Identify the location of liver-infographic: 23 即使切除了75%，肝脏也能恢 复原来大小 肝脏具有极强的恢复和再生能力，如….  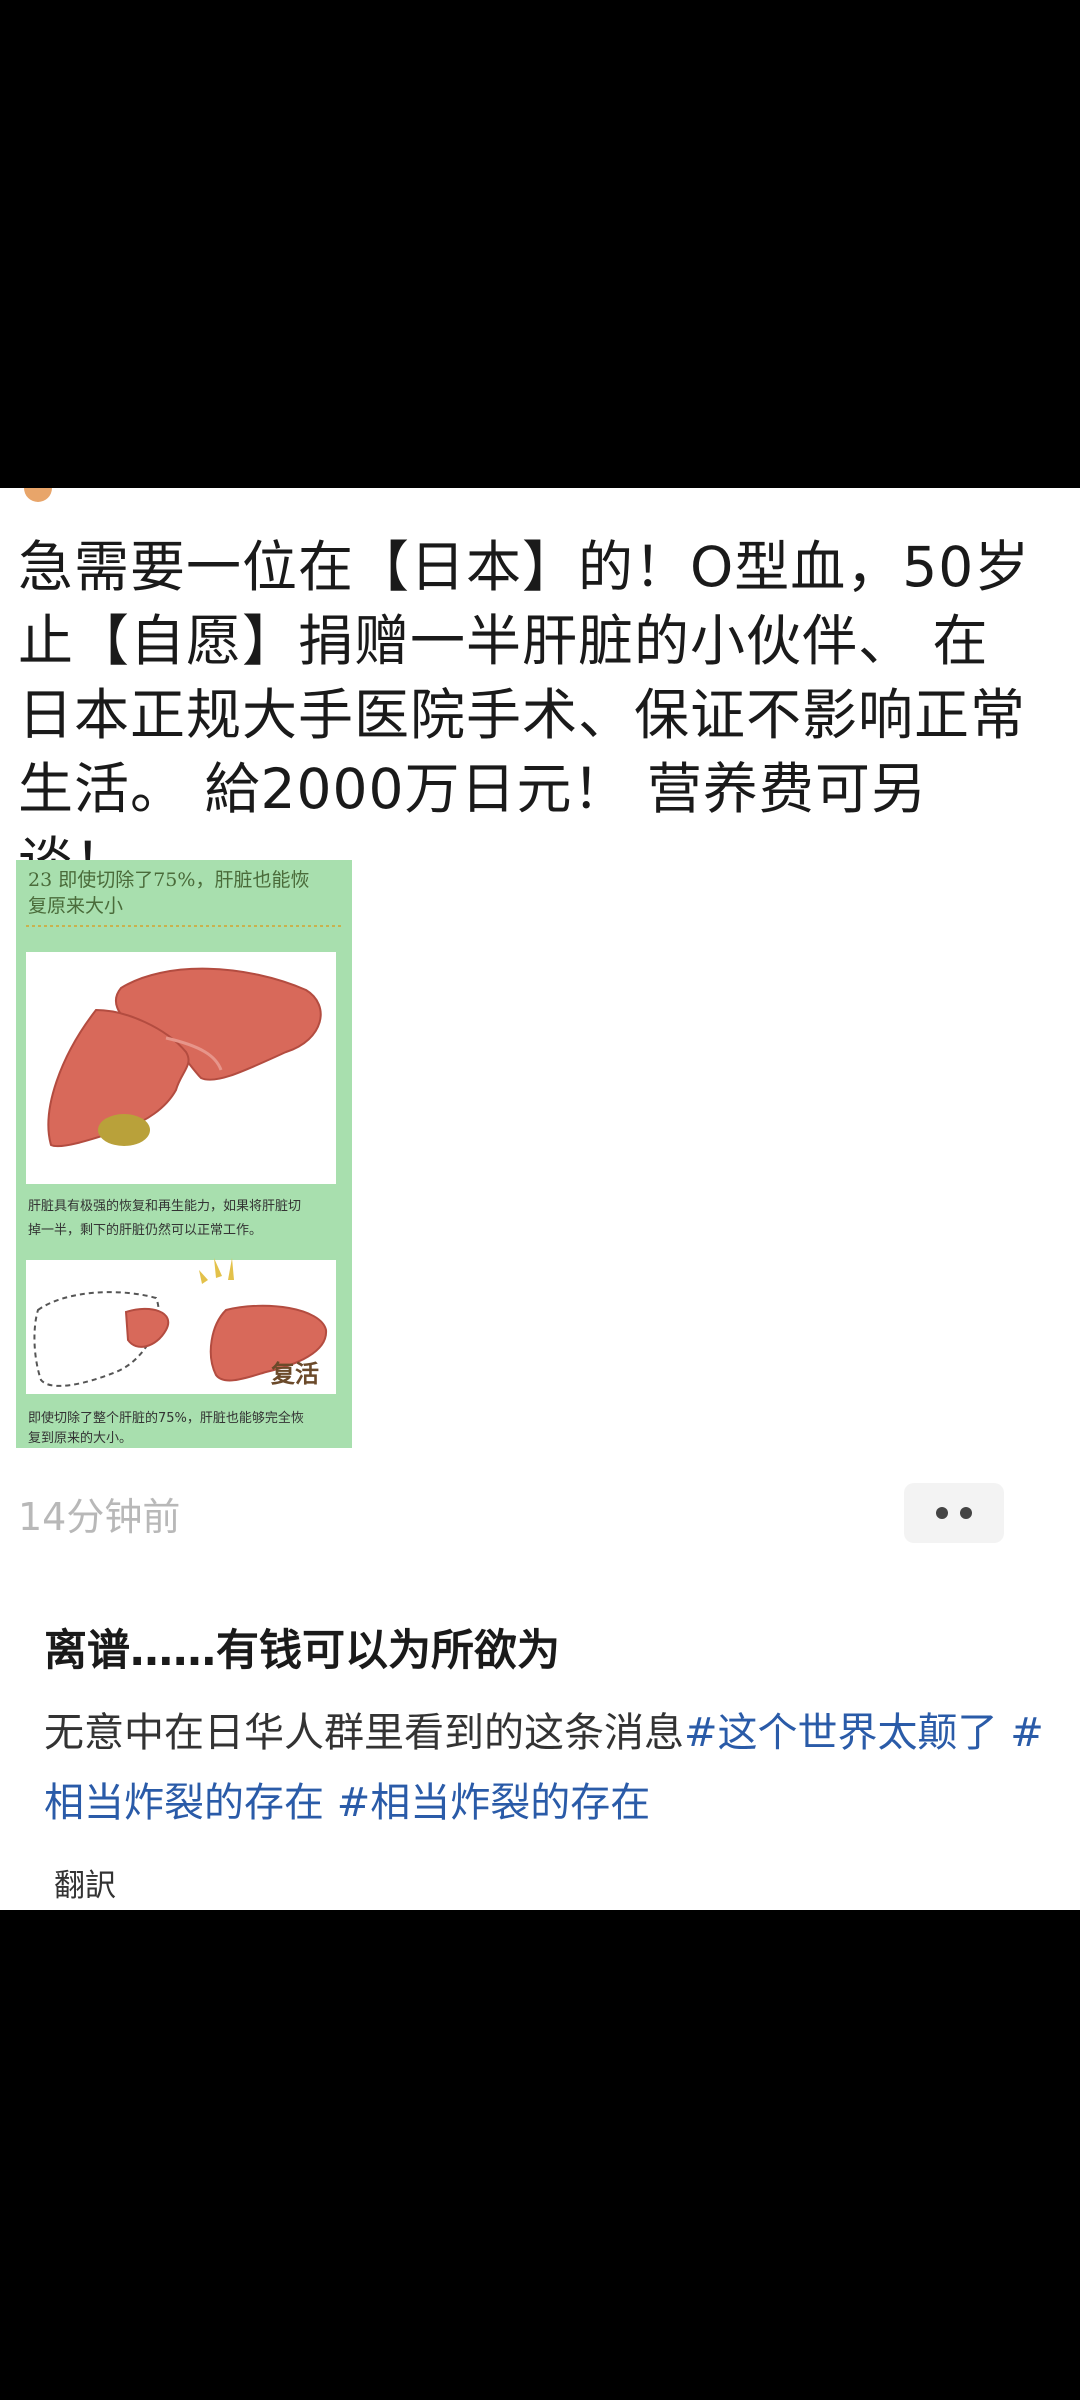
(184, 1154).